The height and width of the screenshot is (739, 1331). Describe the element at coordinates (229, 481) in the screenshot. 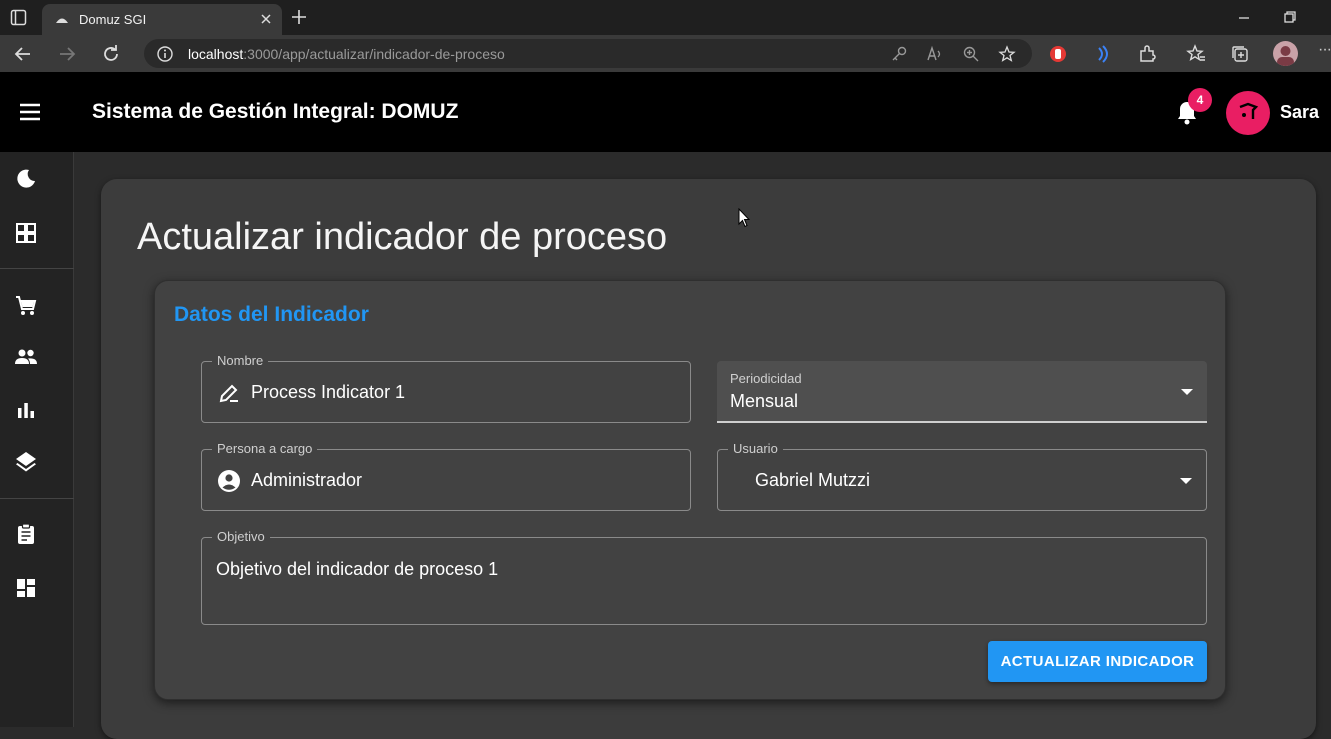

I see `account-circle-icon` at that location.